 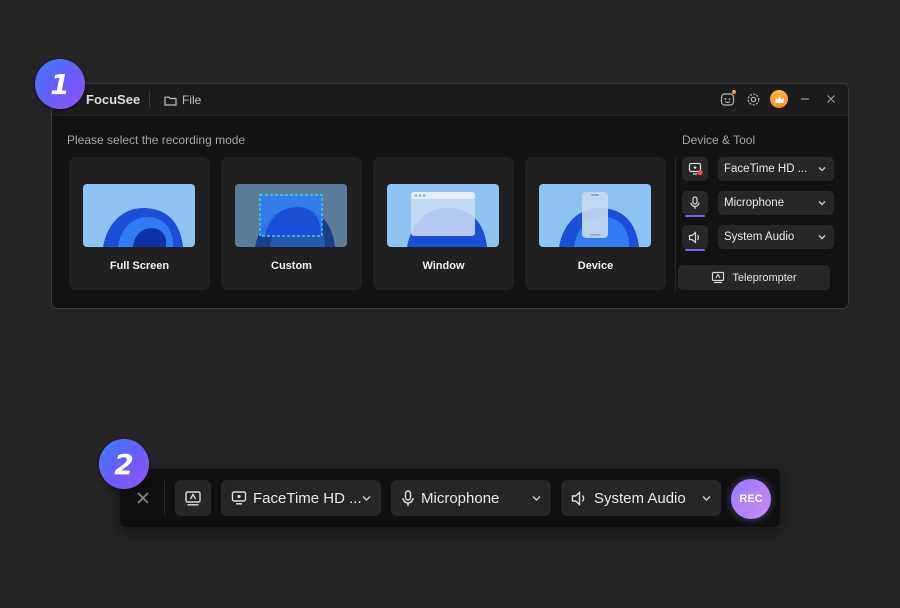 I want to click on feedback-icon, so click(x=727, y=99).